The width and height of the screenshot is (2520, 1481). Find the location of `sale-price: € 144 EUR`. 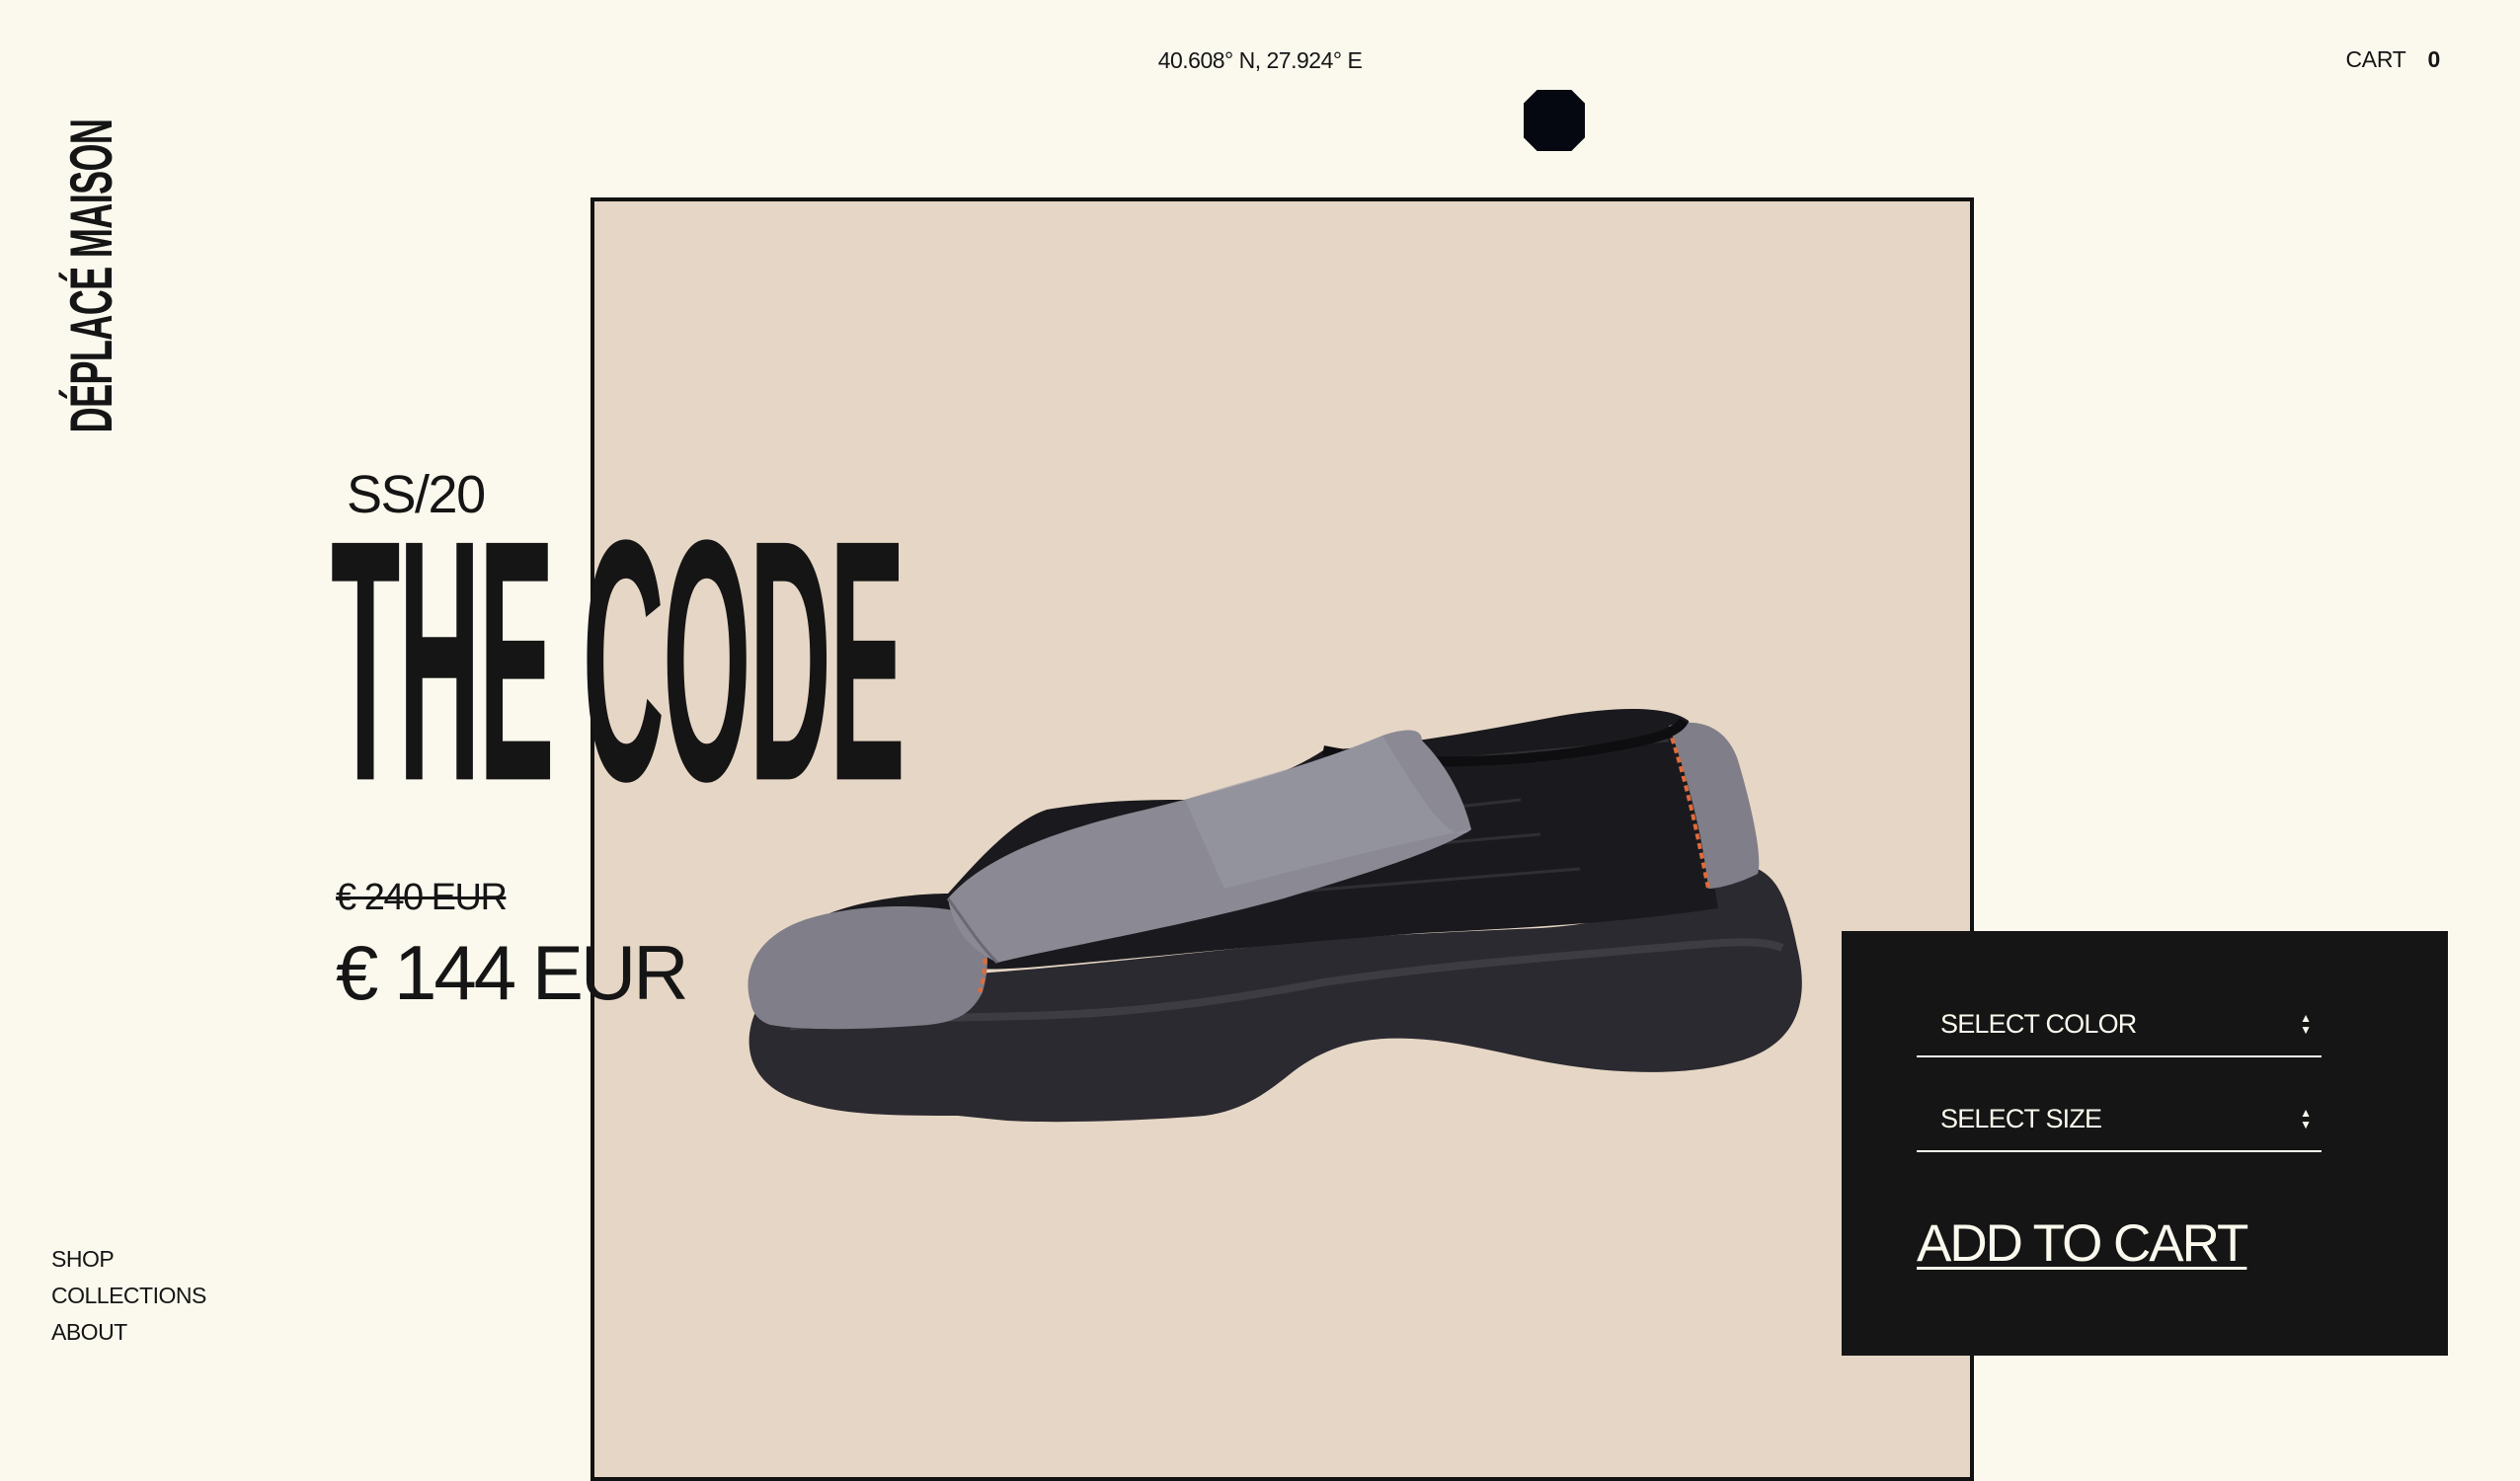

sale-price: € 144 EUR is located at coordinates (512, 972).